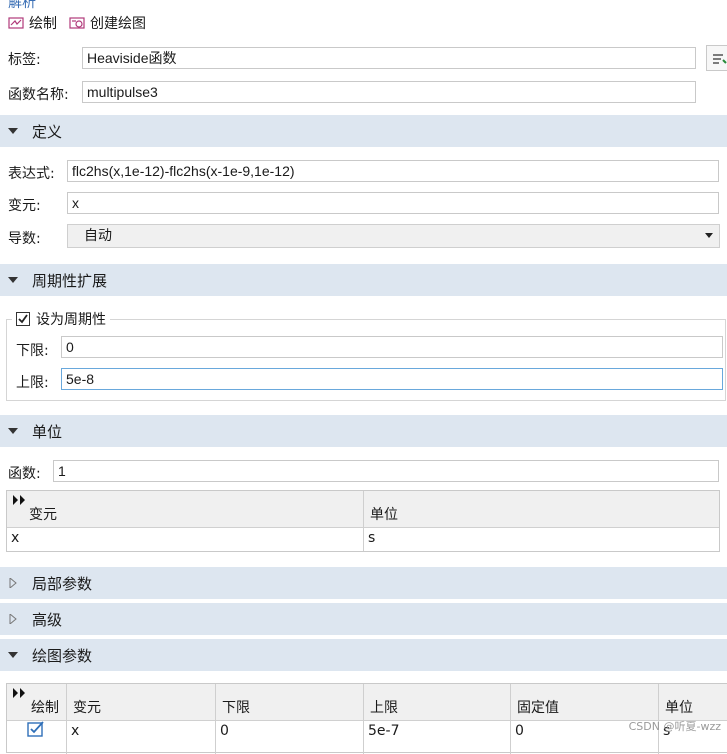 Image resolution: width=727 pixels, height=754 pixels. What do you see at coordinates (36, 729) in the screenshot?
I see `plot-checkbox` at bounding box center [36, 729].